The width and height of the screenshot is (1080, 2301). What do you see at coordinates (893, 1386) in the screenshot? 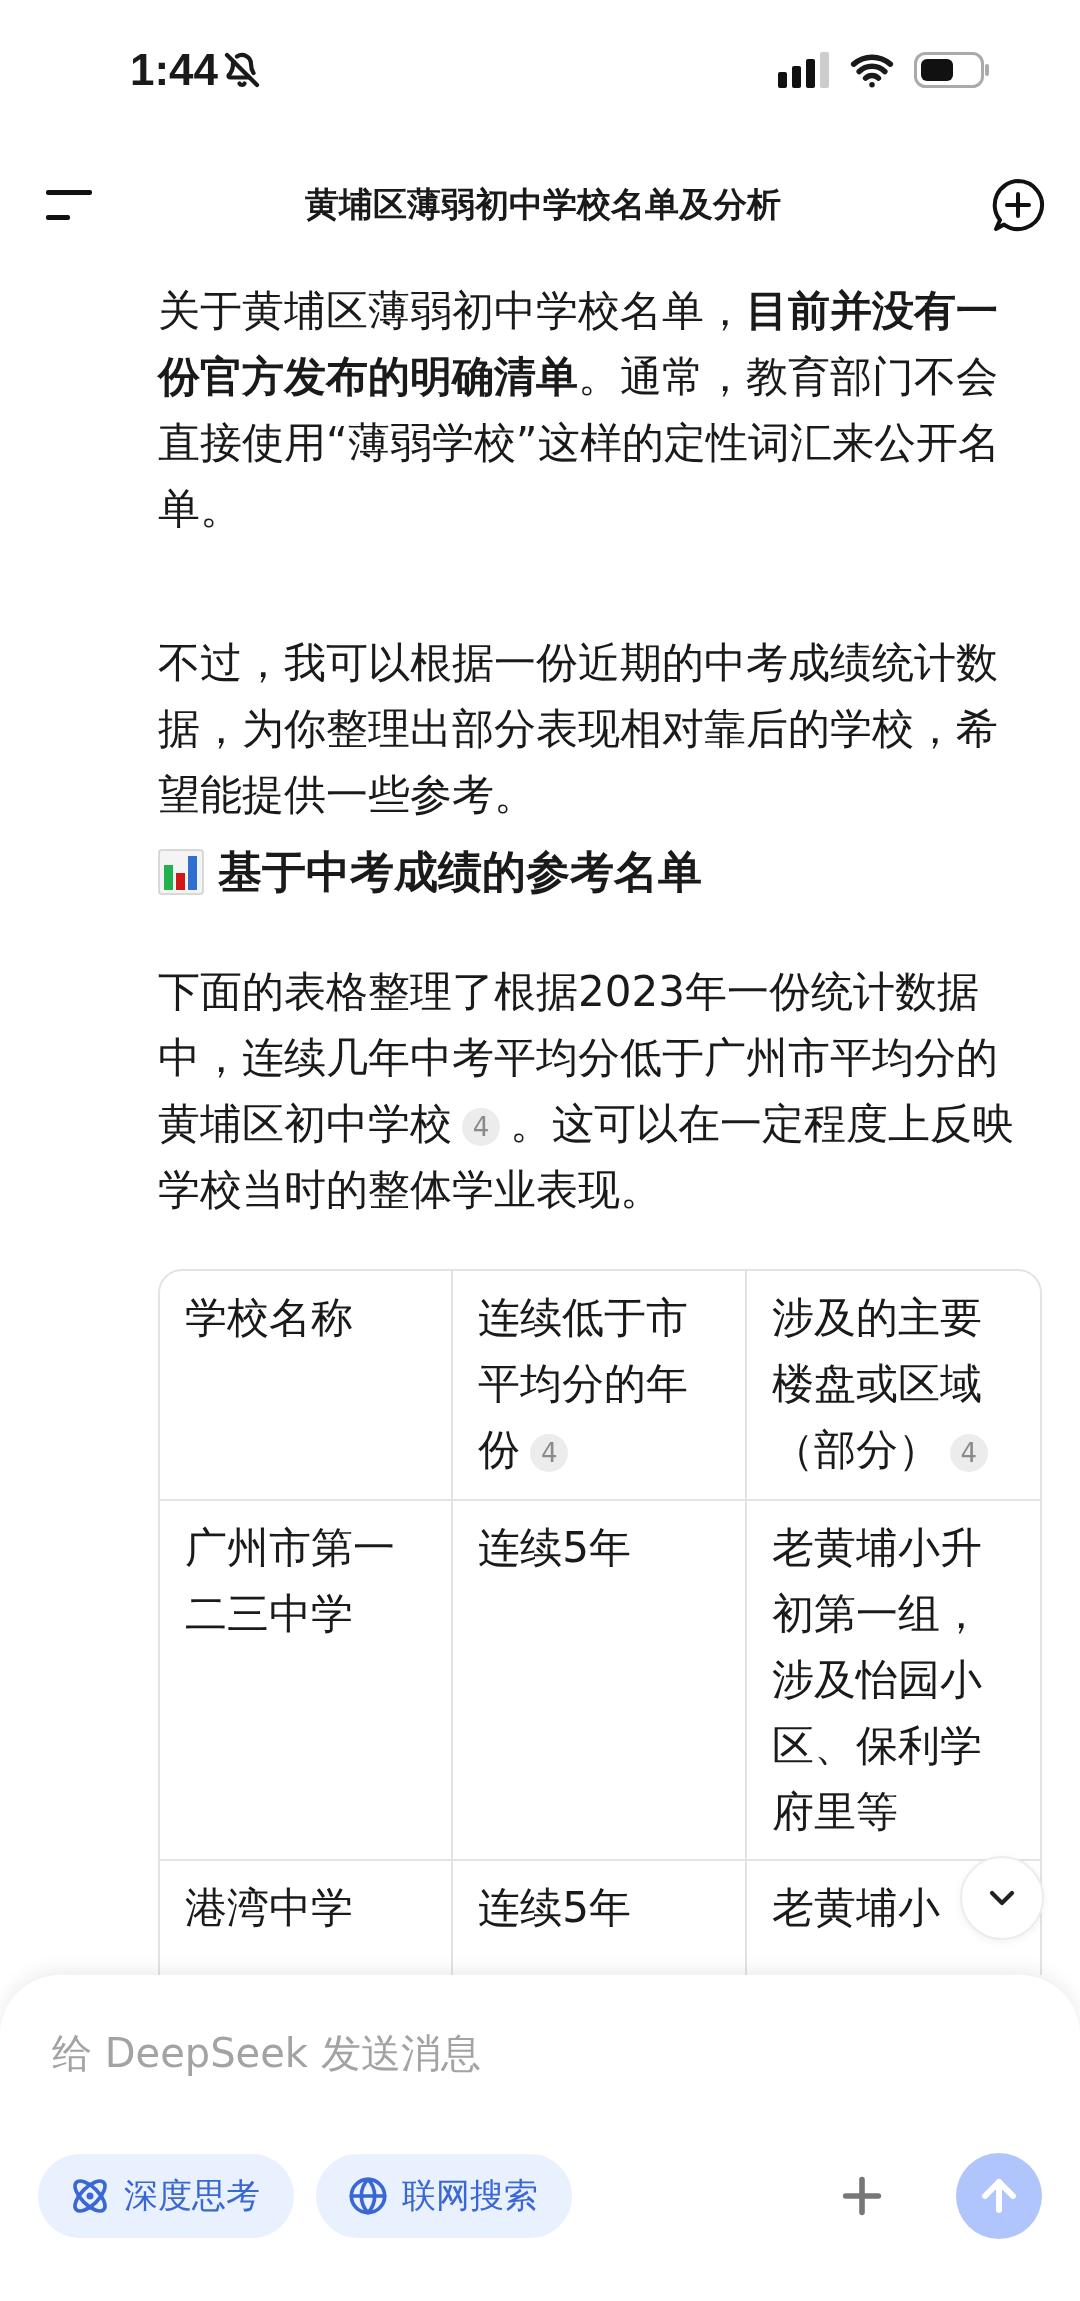
I see `table-header-cell: 涉及的主要楼盘或区域（部分） 4` at bounding box center [893, 1386].